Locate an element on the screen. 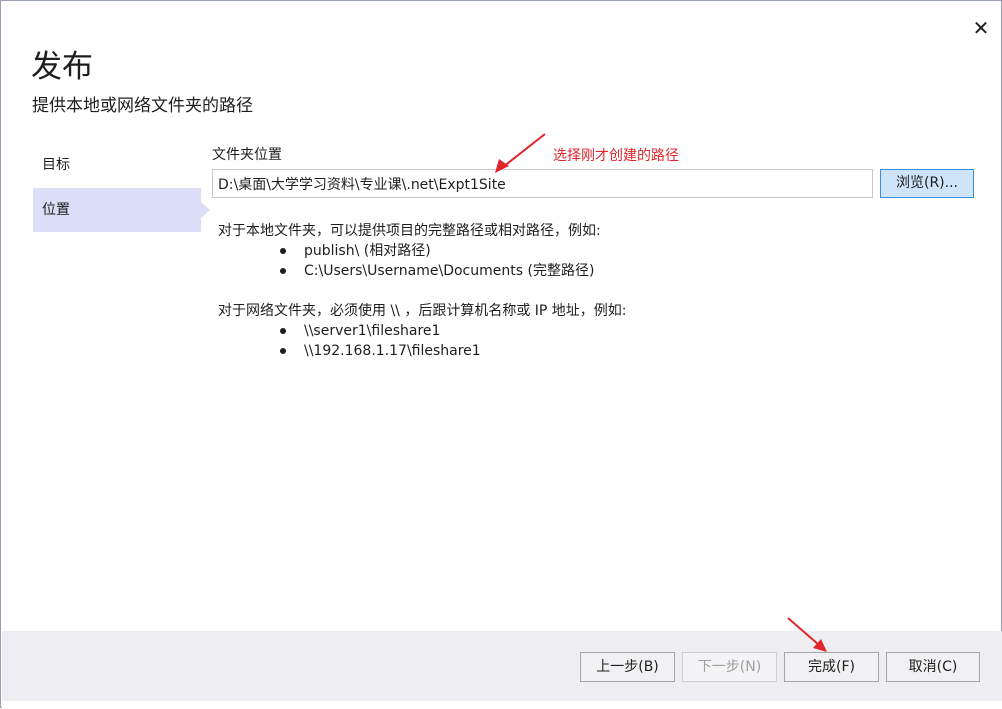 Image resolution: width=1002 pixels, height=709 pixels. close-icon: ✕ is located at coordinates (981, 29).